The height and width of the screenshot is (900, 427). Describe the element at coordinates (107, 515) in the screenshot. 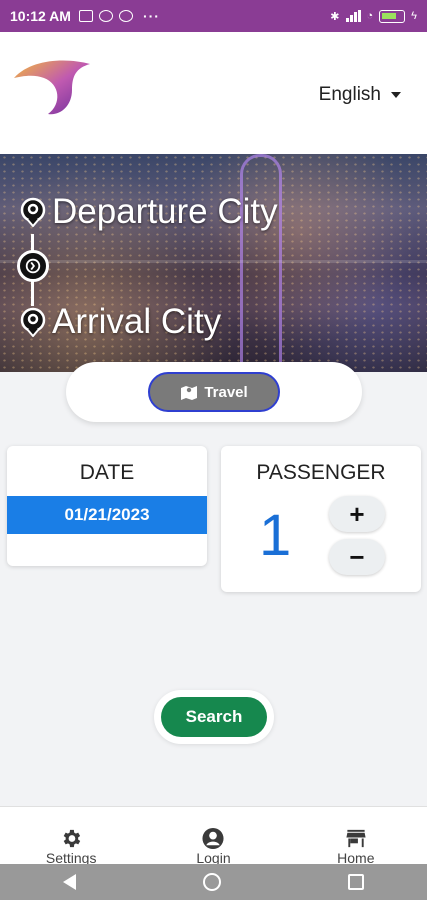

I see `date-field: 01/21/2023` at that location.